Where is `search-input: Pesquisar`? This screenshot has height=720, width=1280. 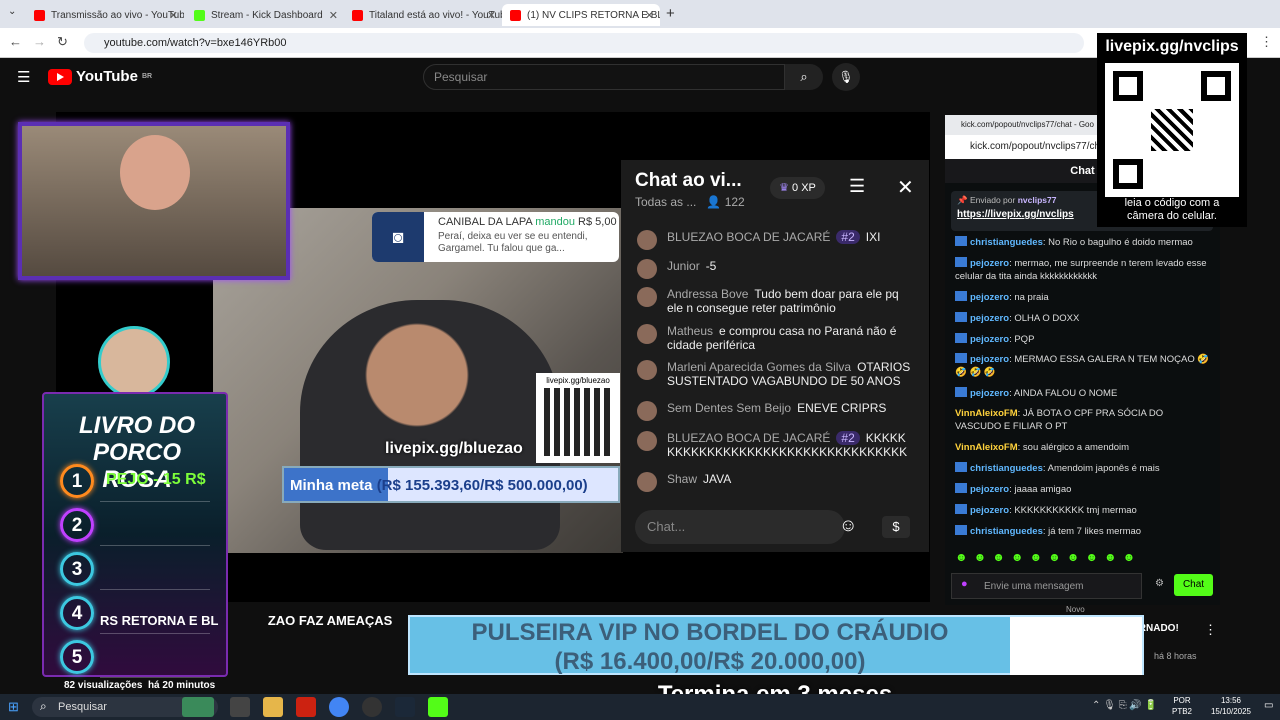 search-input: Pesquisar is located at coordinates (604, 77).